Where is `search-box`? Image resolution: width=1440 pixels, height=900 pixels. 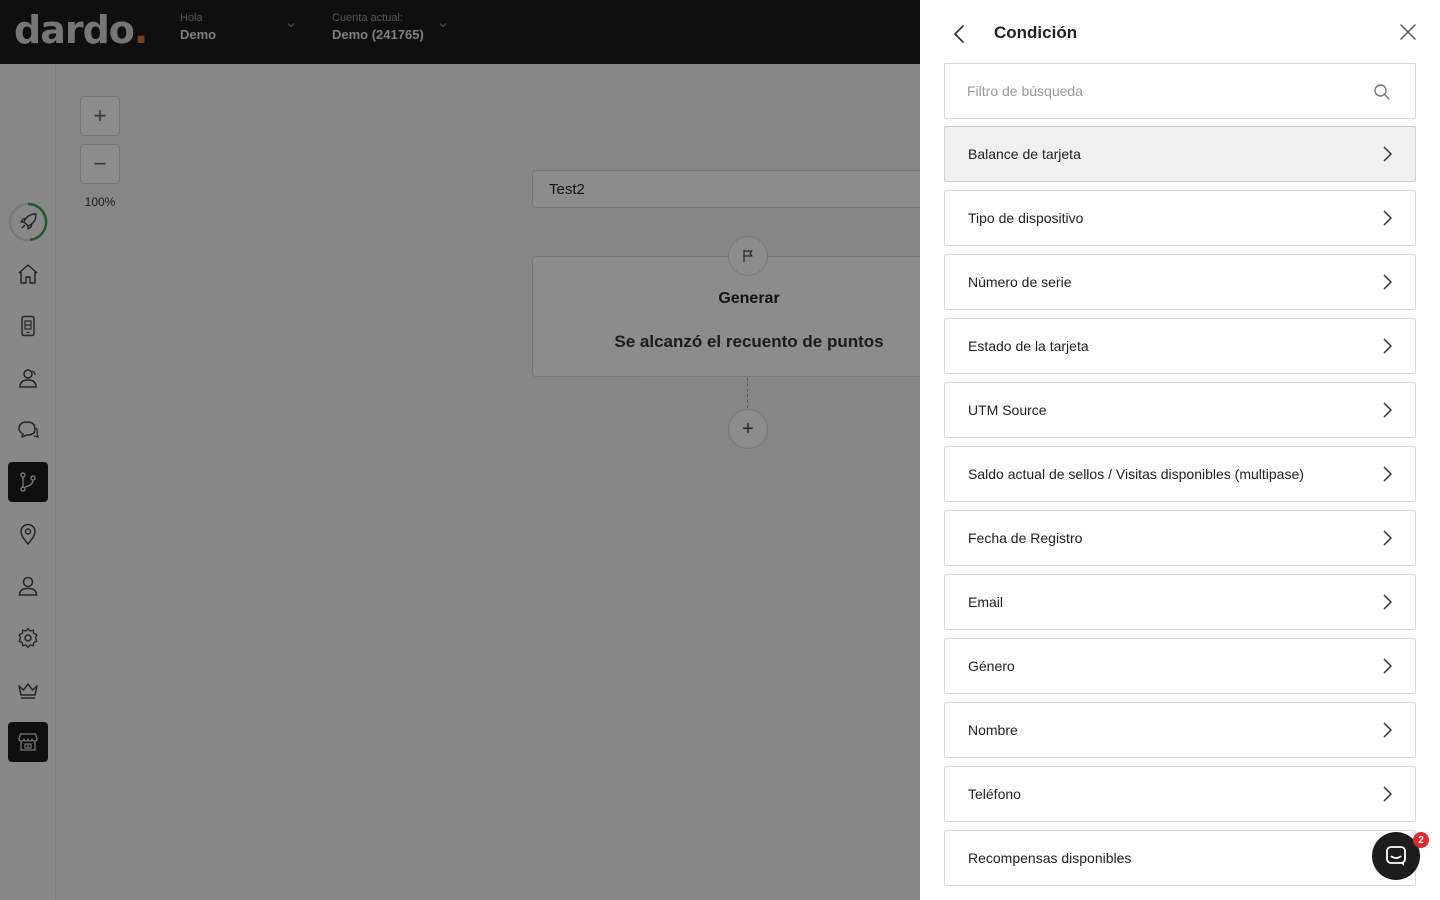 search-box is located at coordinates (1180, 91).